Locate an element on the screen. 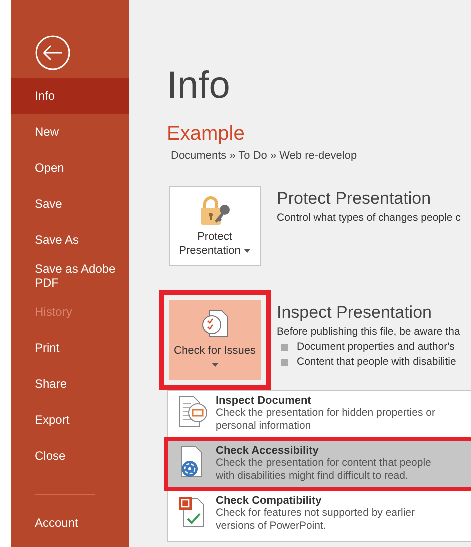 Image resolution: width=471 pixels, height=547 pixels. menu-item-title: Inspect Document is located at coordinates (264, 401).